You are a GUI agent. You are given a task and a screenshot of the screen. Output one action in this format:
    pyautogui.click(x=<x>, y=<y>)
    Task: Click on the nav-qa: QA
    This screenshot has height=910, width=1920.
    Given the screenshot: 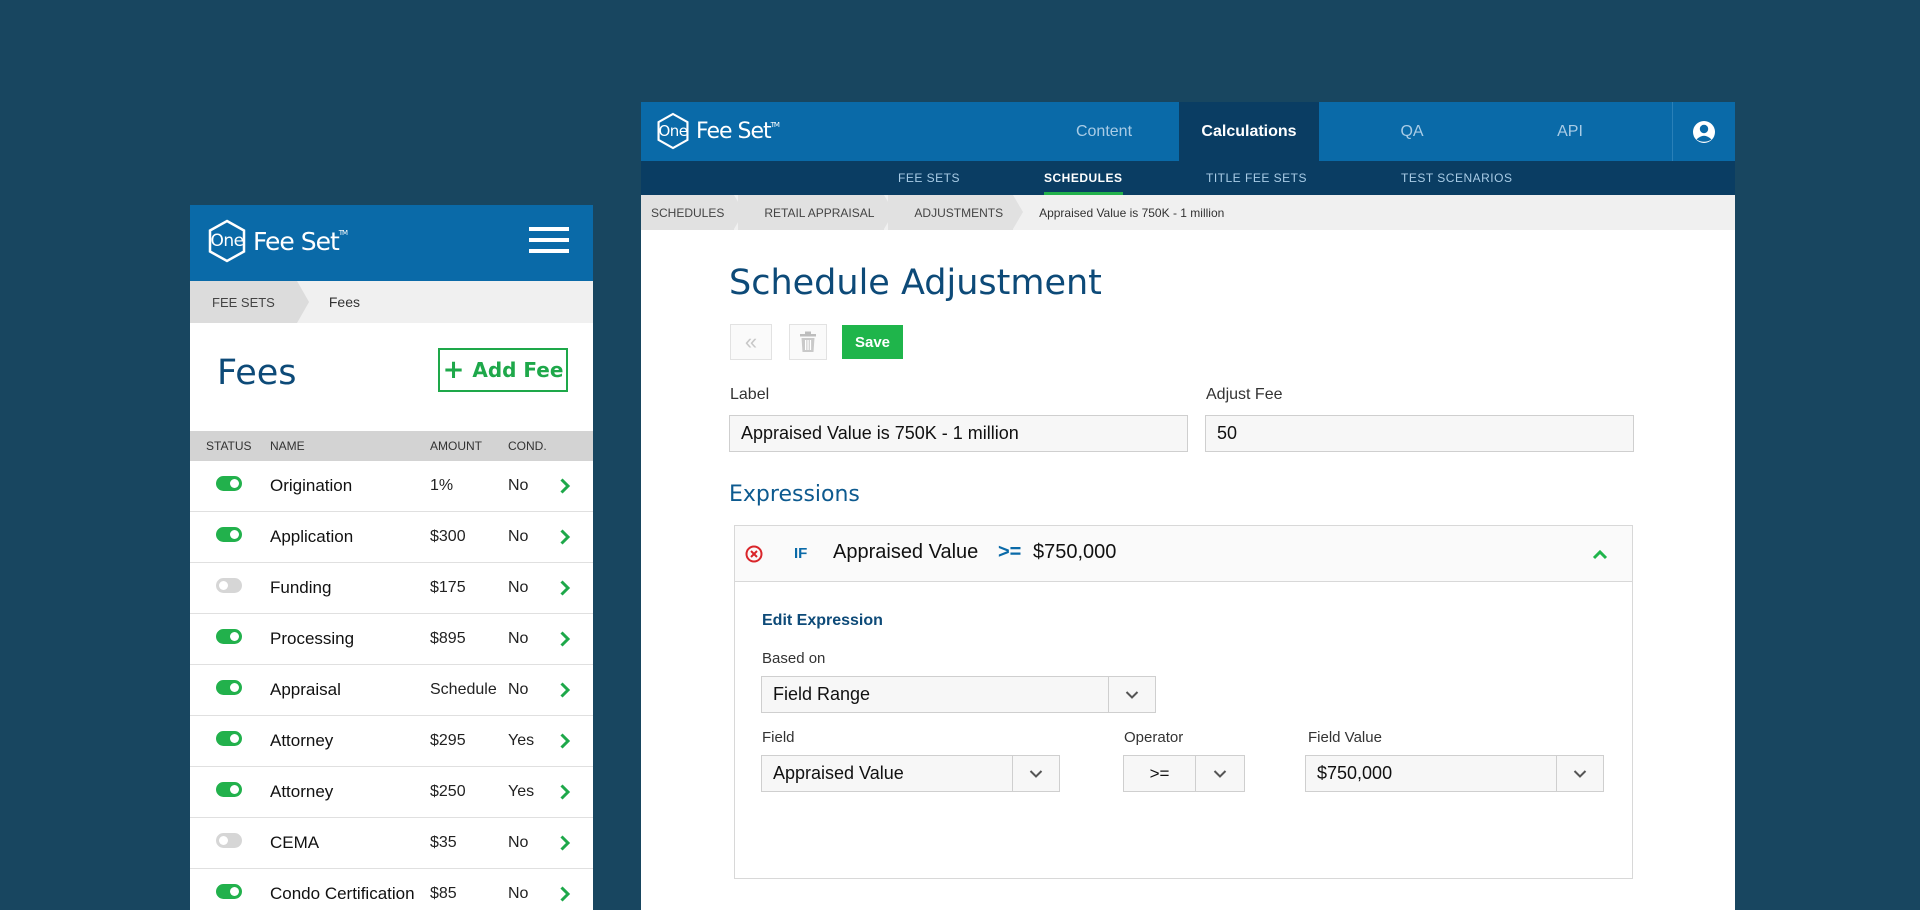 What is the action you would take?
    pyautogui.click(x=1412, y=131)
    